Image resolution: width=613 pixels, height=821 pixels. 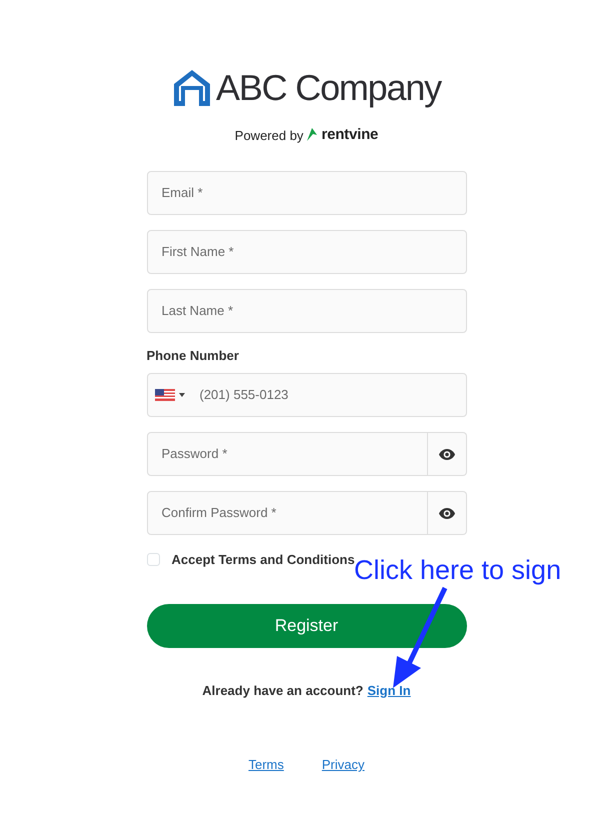 What do you see at coordinates (389, 690) in the screenshot?
I see `sign-in-link: Sign In` at bounding box center [389, 690].